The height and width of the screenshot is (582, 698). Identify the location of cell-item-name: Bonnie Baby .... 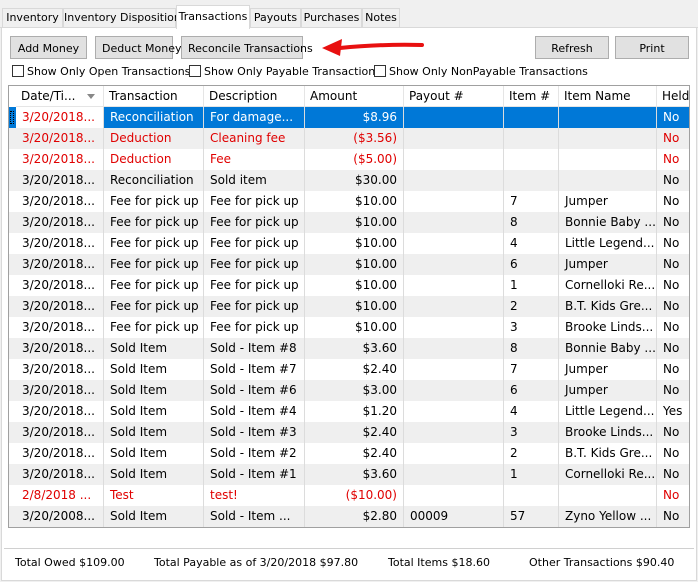
(608, 222).